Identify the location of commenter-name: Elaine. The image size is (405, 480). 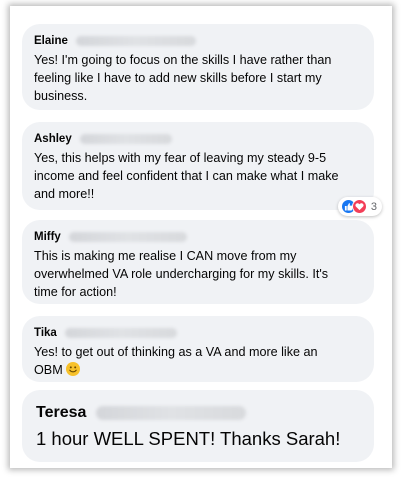
(51, 41).